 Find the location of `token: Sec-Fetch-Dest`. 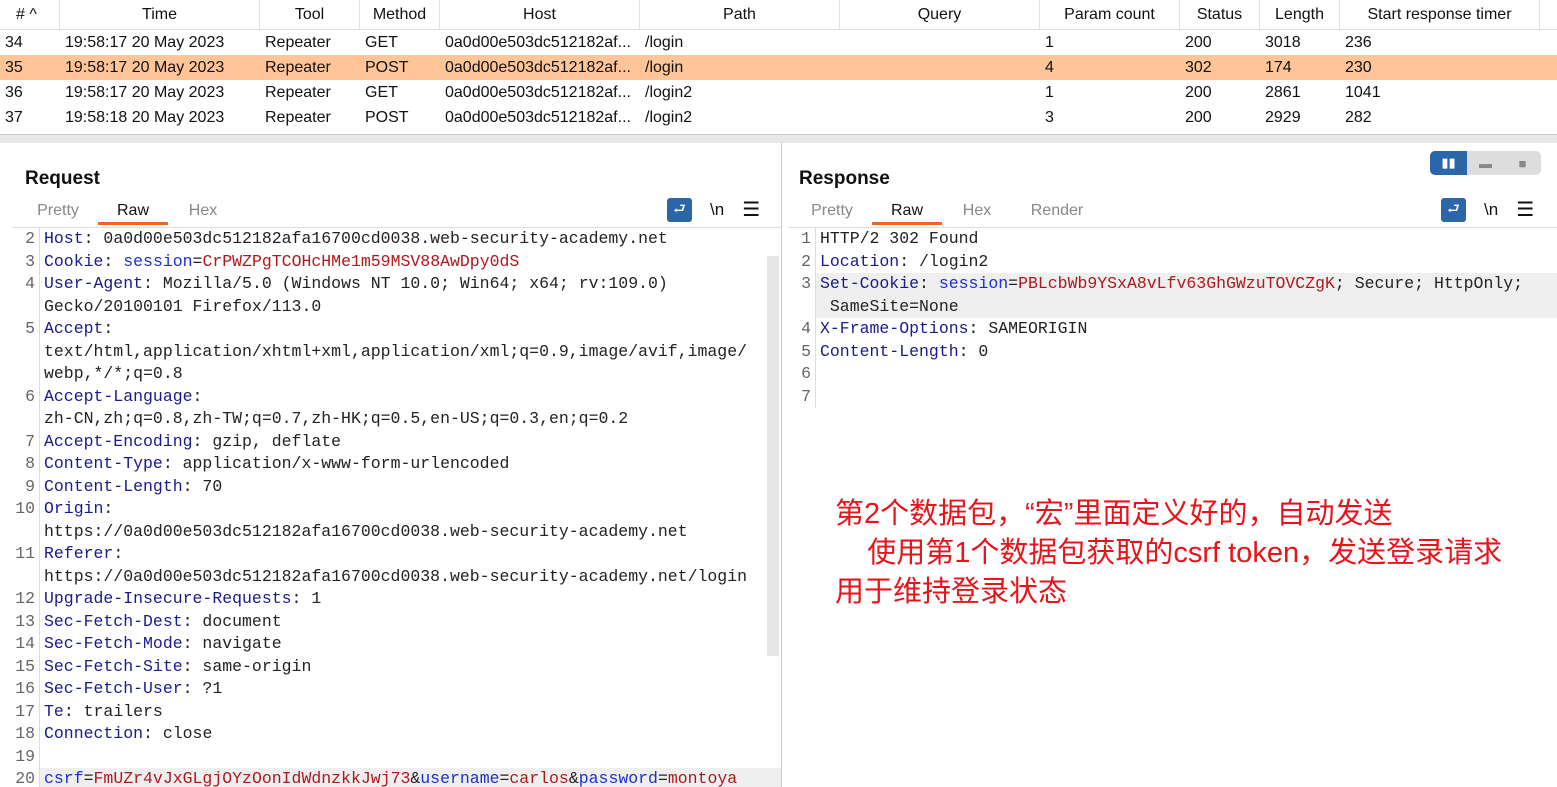

token: Sec-Fetch-Dest is located at coordinates (113, 621).